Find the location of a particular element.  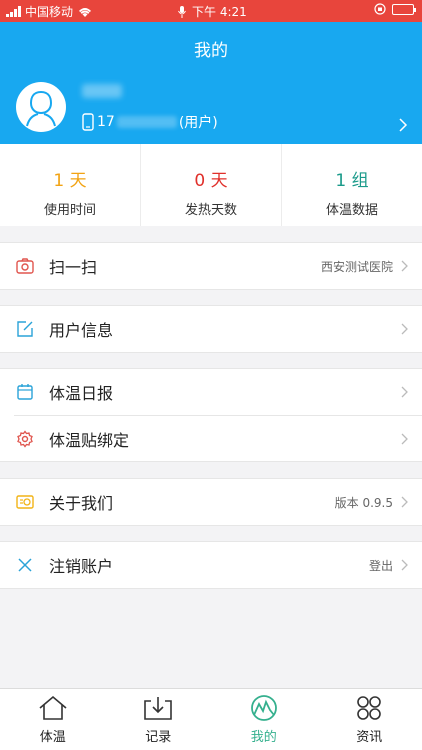

status-bar: 中国移动 下午 4:21 is located at coordinates (211, 11).